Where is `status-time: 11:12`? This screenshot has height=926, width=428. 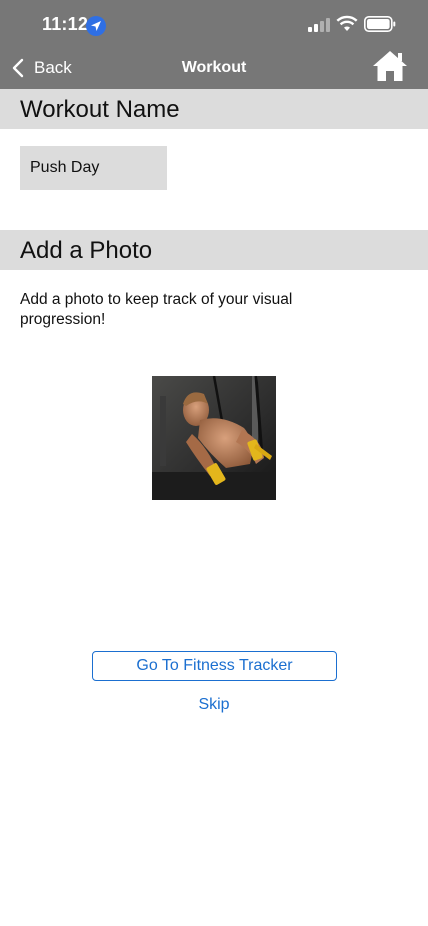 status-time: 11:12 is located at coordinates (65, 24).